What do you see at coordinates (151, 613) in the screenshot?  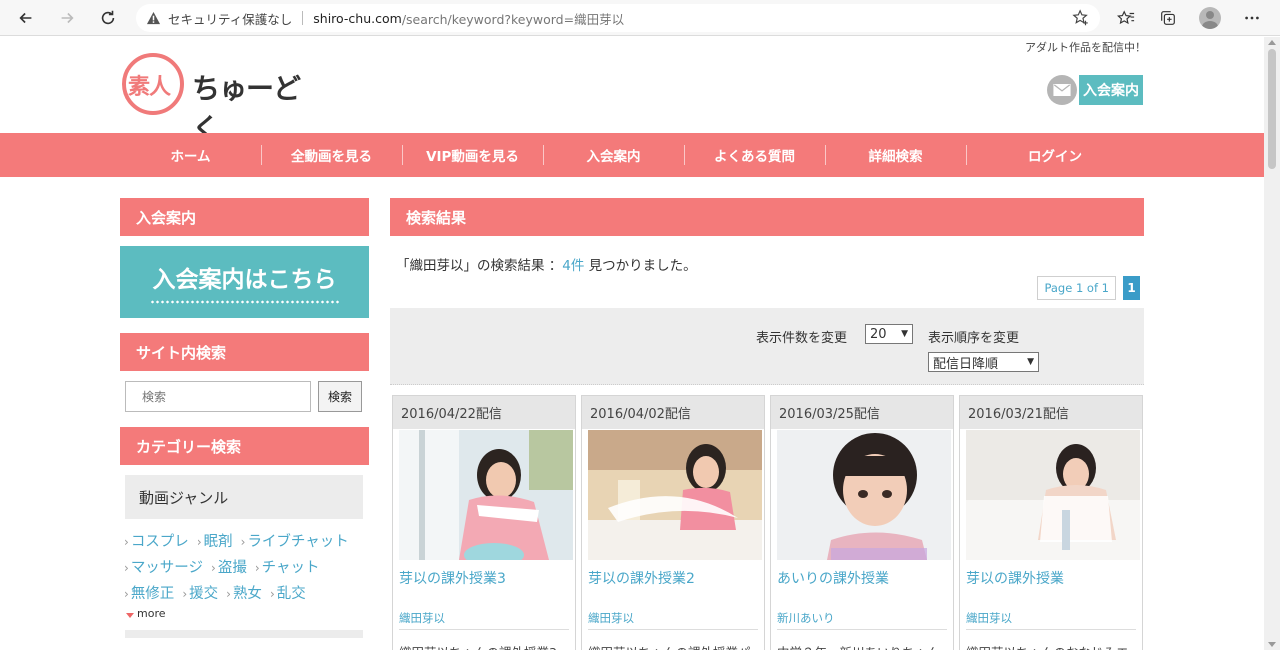 I see `more-label: more` at bounding box center [151, 613].